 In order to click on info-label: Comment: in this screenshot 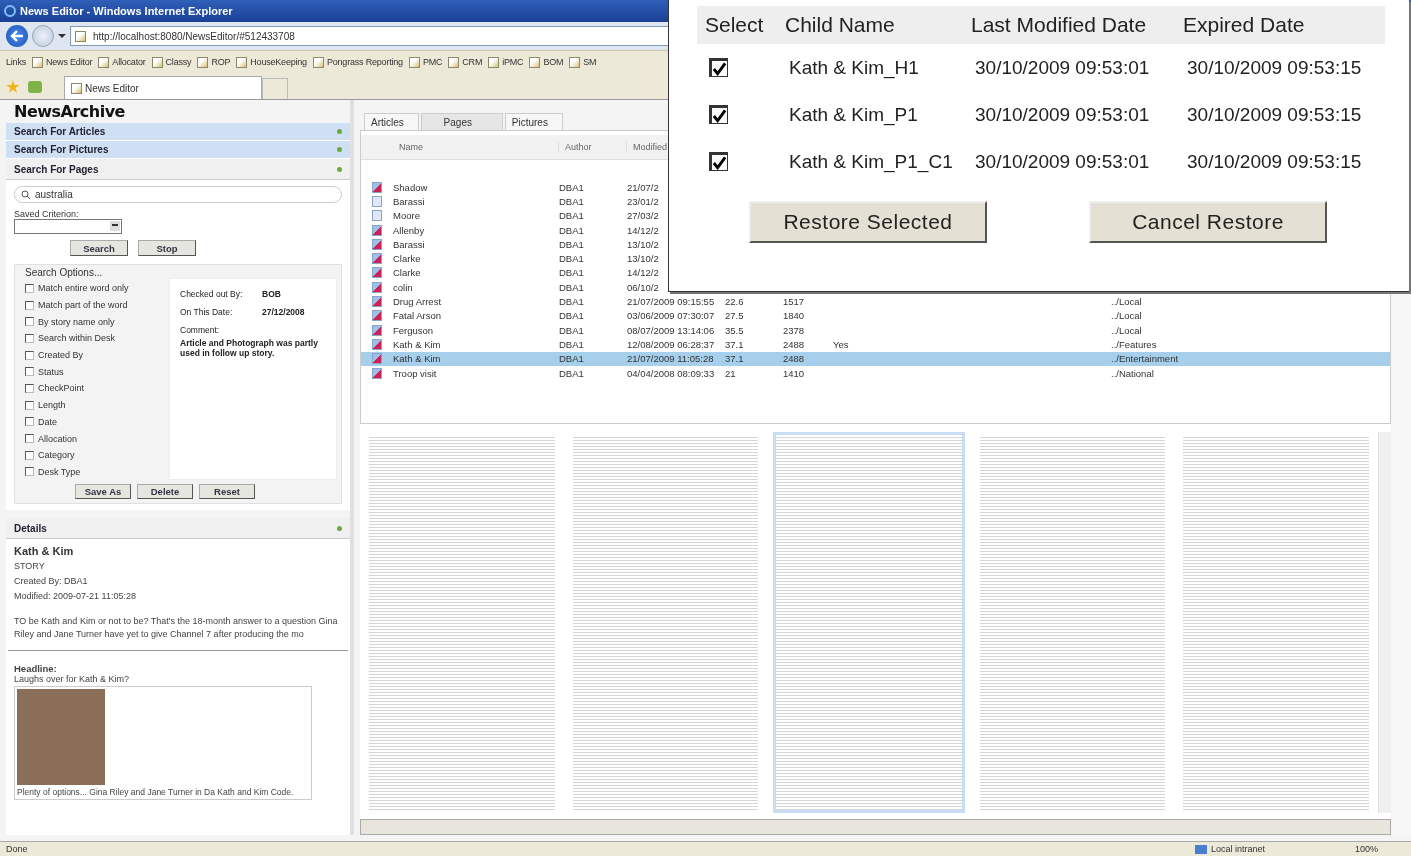, I will do `click(200, 330)`.